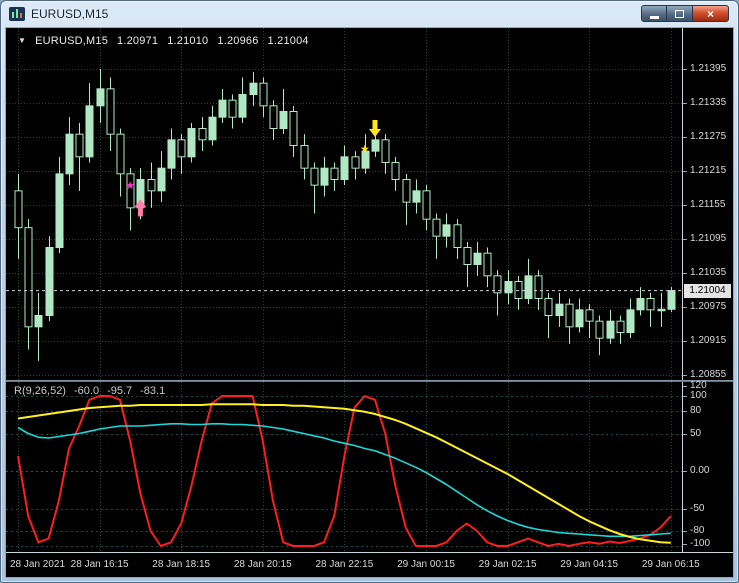 This screenshot has height=583, width=739. I want to click on price-scale-label: 1.21275, so click(708, 136).